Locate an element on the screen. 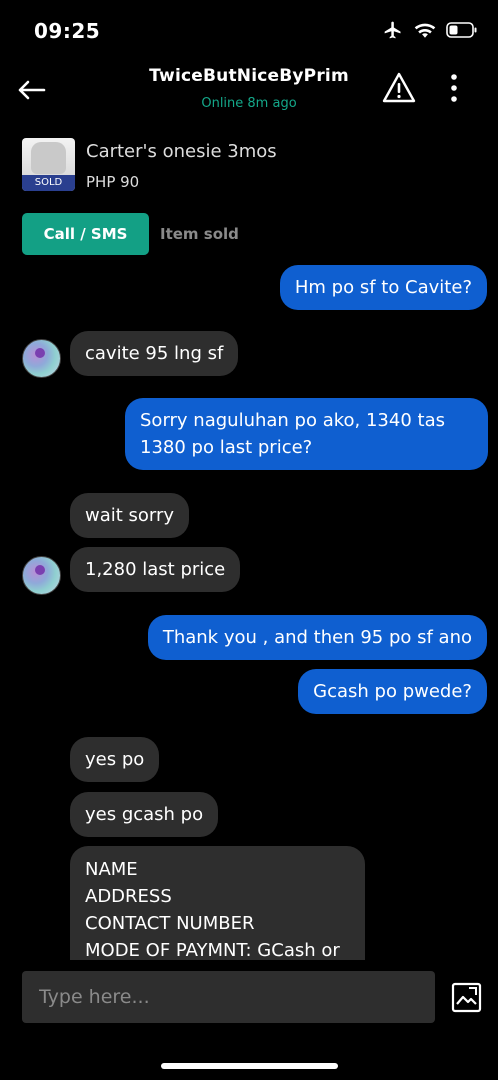  gallery-icon is located at coordinates (466, 997).